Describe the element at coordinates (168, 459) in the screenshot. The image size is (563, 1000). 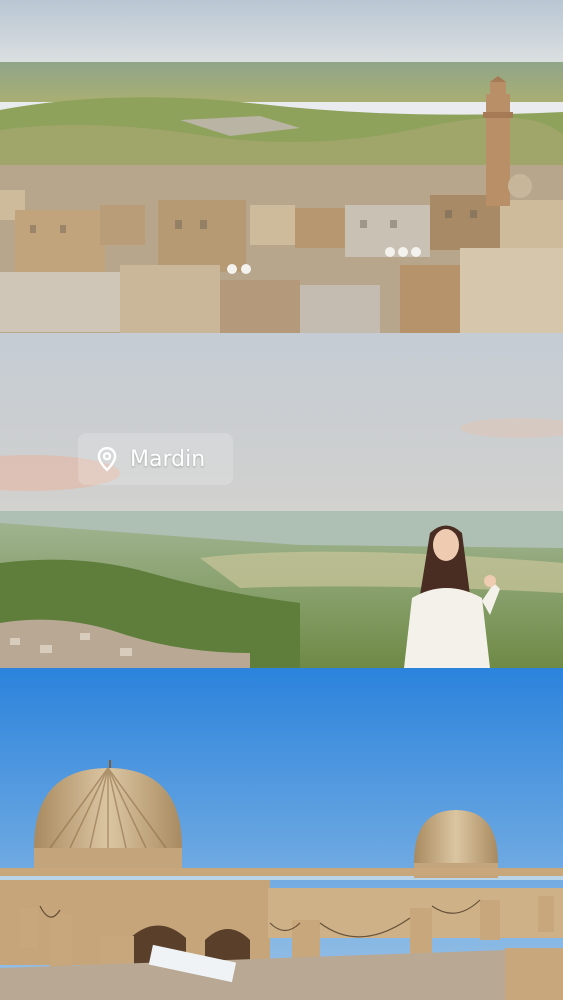
I see `location-label: Mardin` at that location.